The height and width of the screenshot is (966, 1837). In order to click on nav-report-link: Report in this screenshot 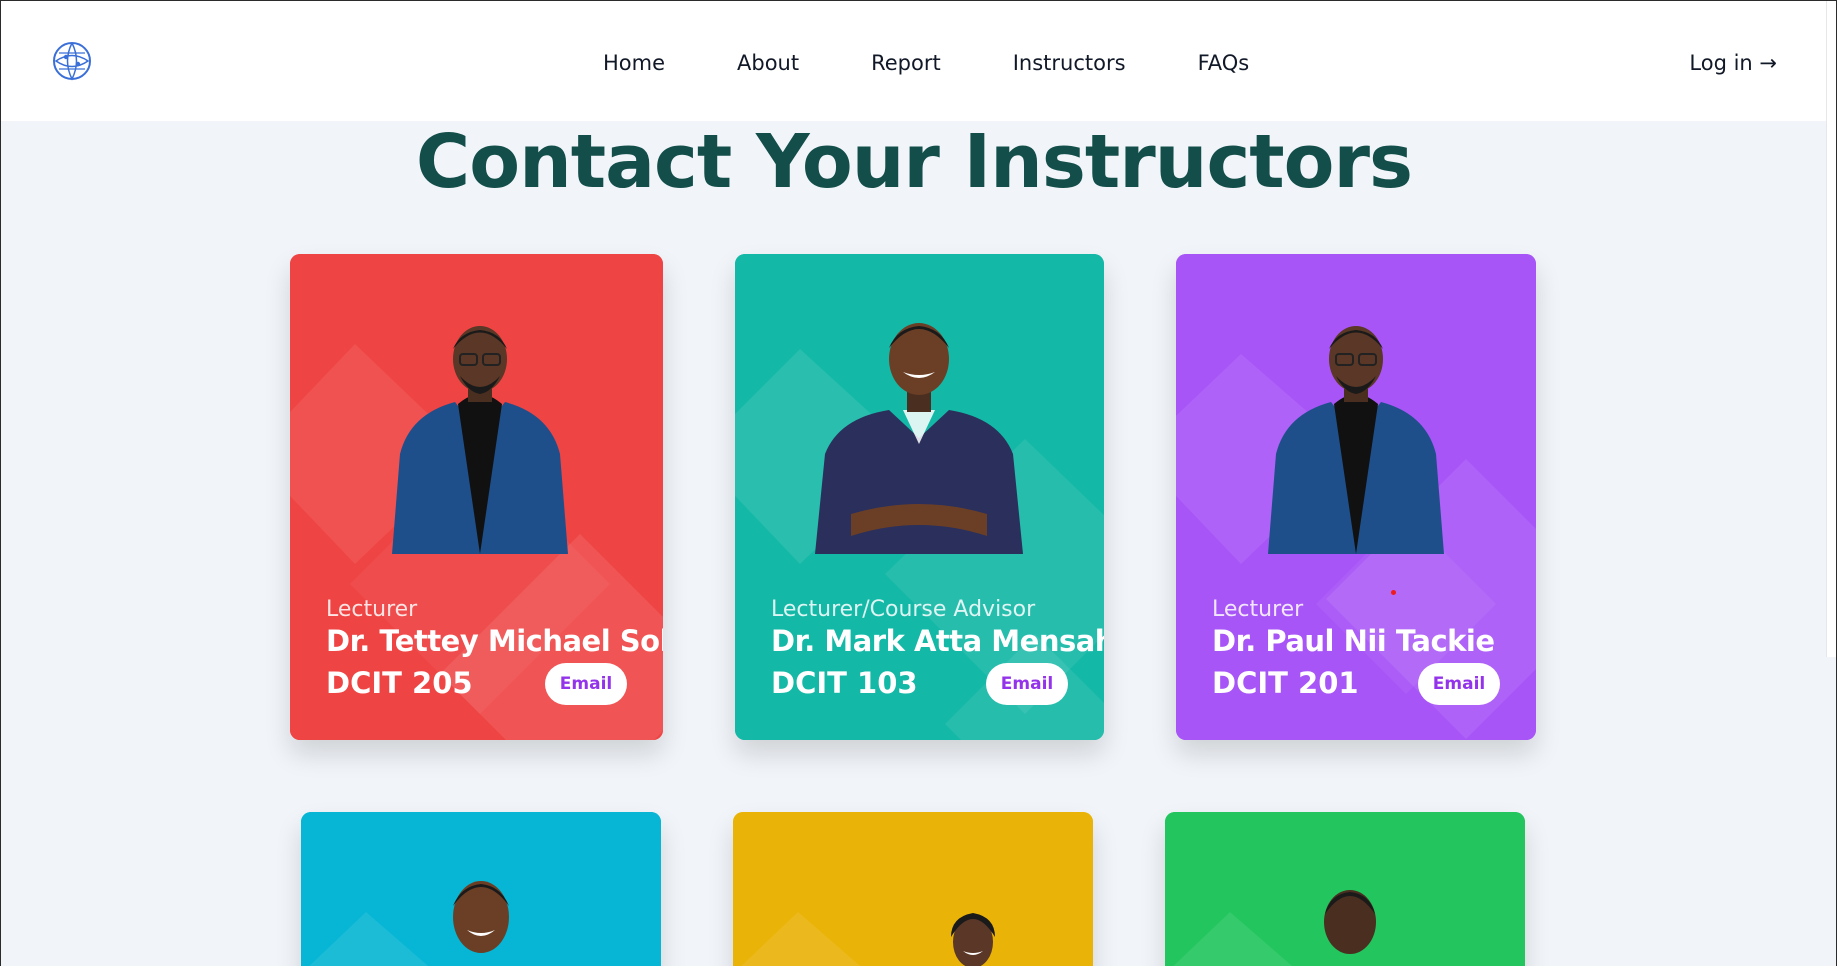, I will do `click(906, 63)`.